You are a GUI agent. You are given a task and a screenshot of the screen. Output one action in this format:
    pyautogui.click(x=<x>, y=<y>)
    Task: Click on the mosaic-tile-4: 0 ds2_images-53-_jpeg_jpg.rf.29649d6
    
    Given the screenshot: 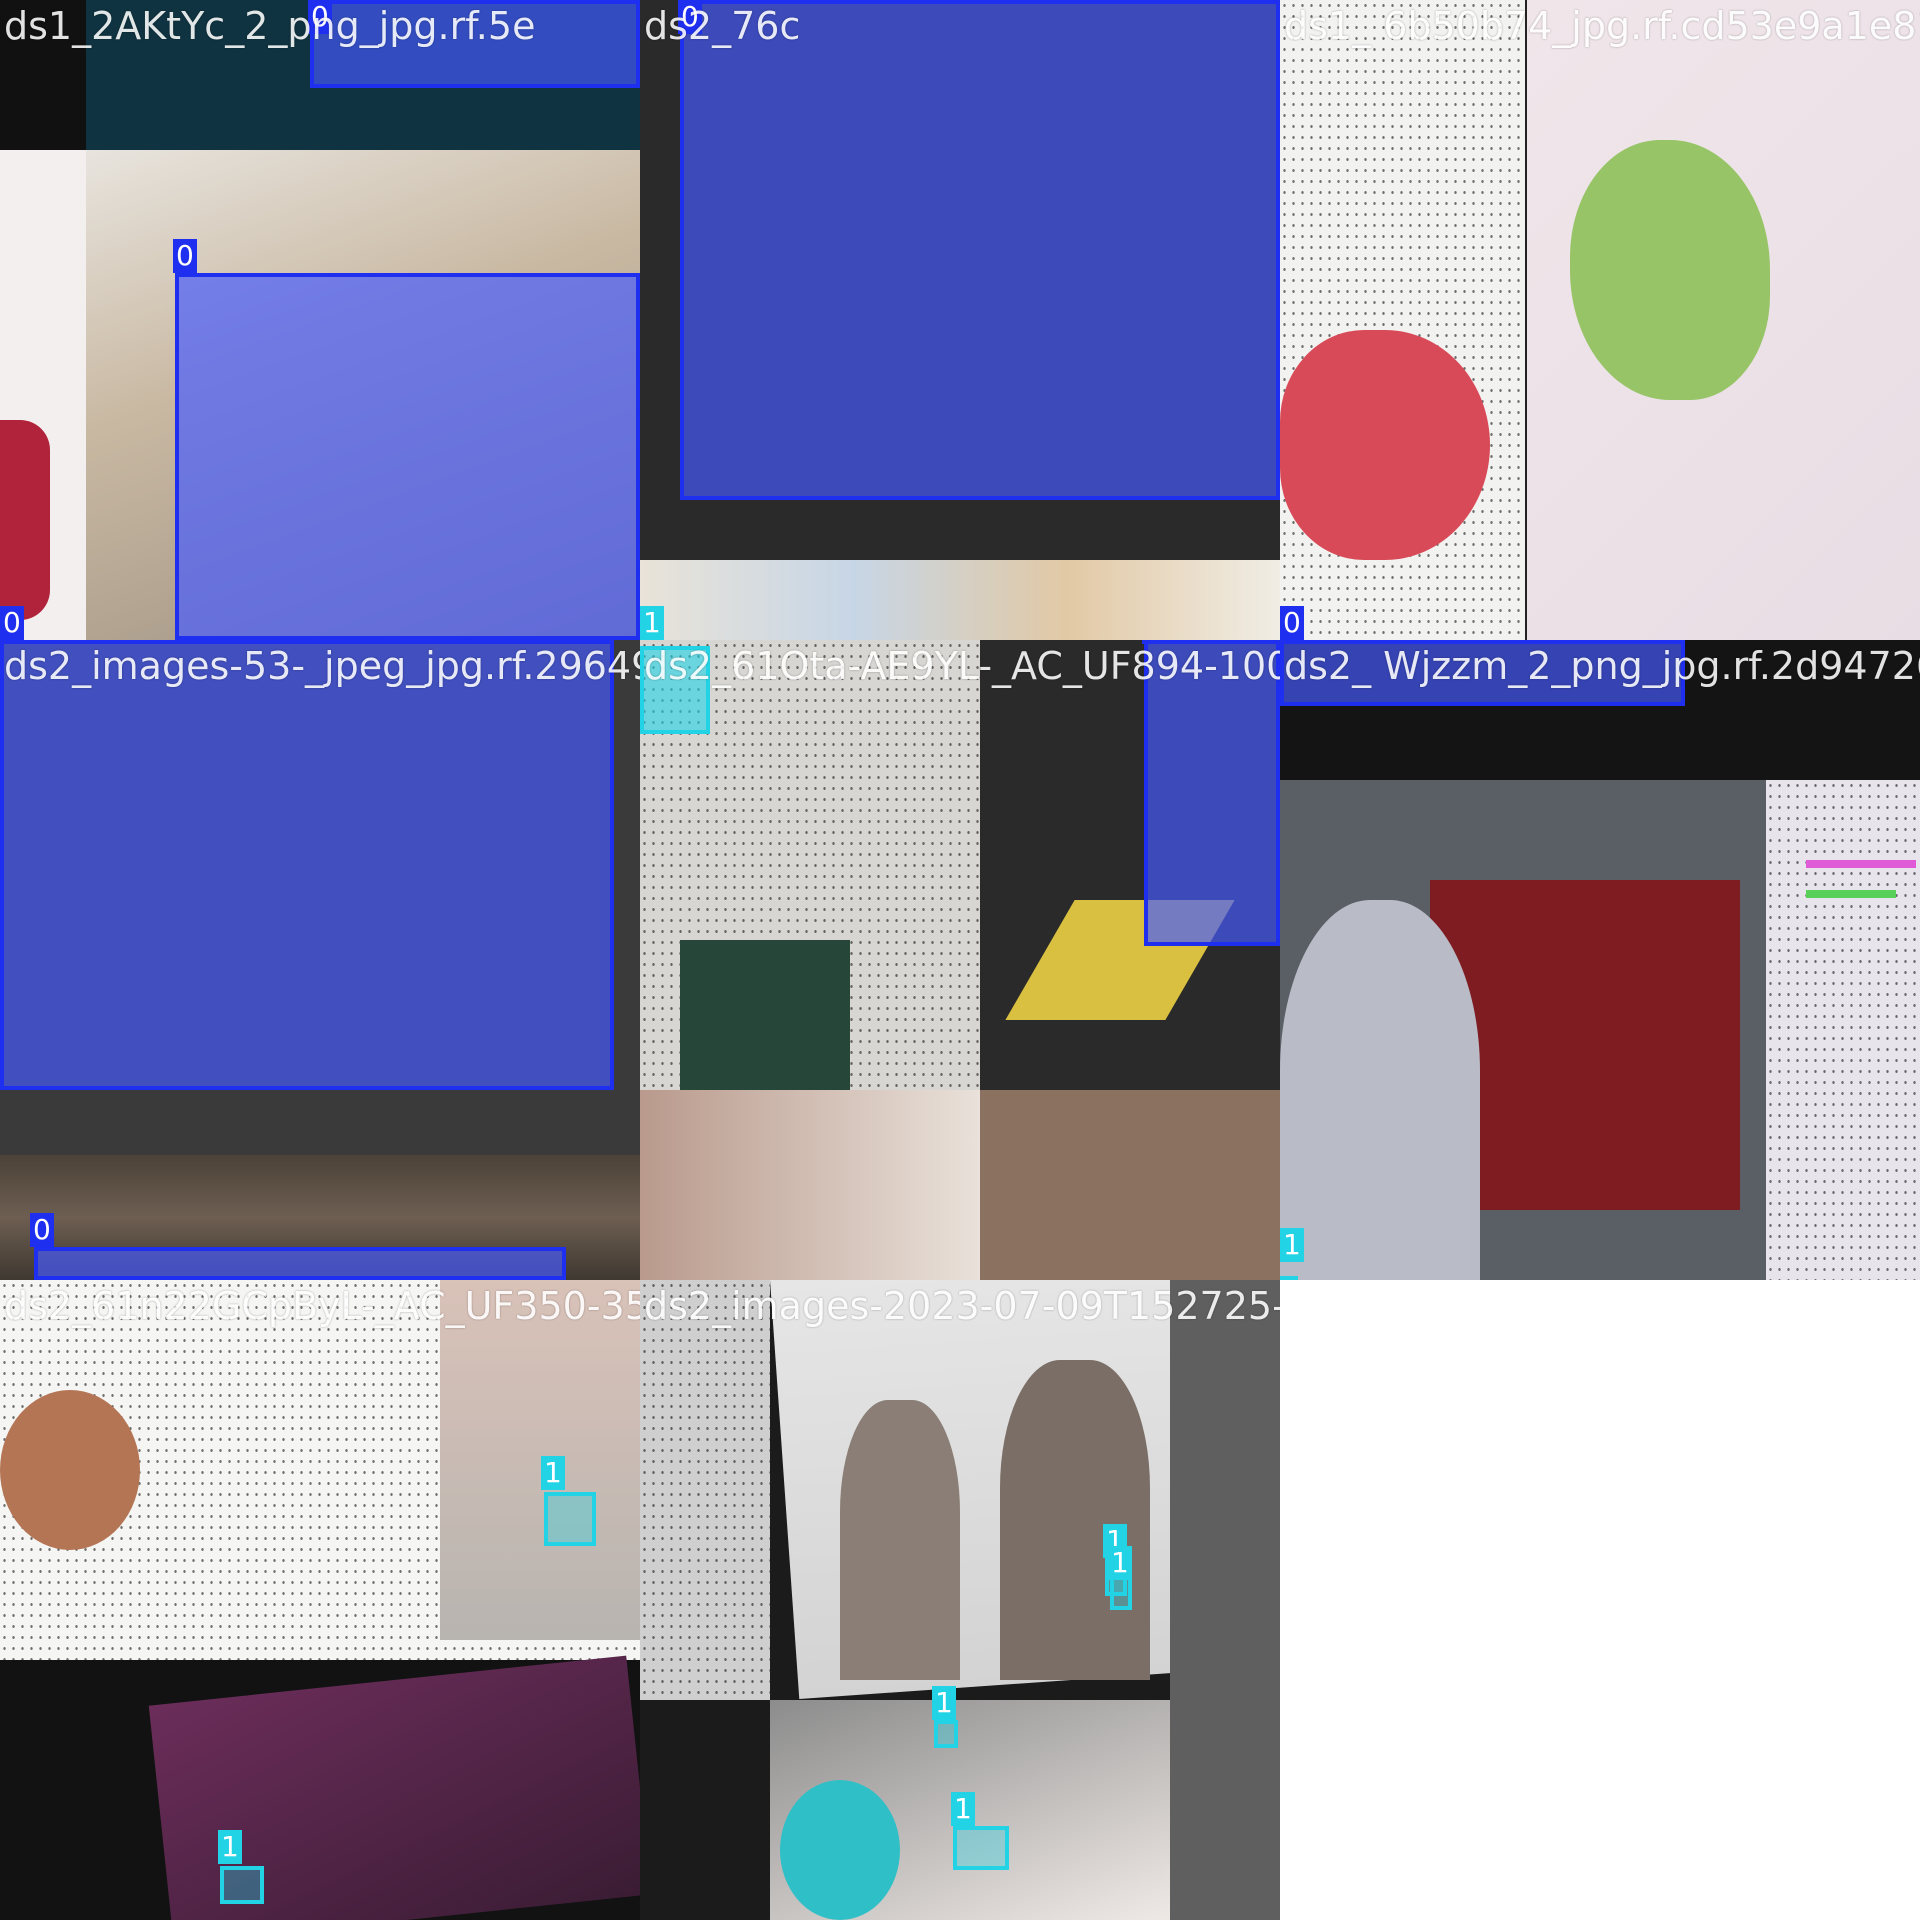 What is the action you would take?
    pyautogui.click(x=320, y=960)
    